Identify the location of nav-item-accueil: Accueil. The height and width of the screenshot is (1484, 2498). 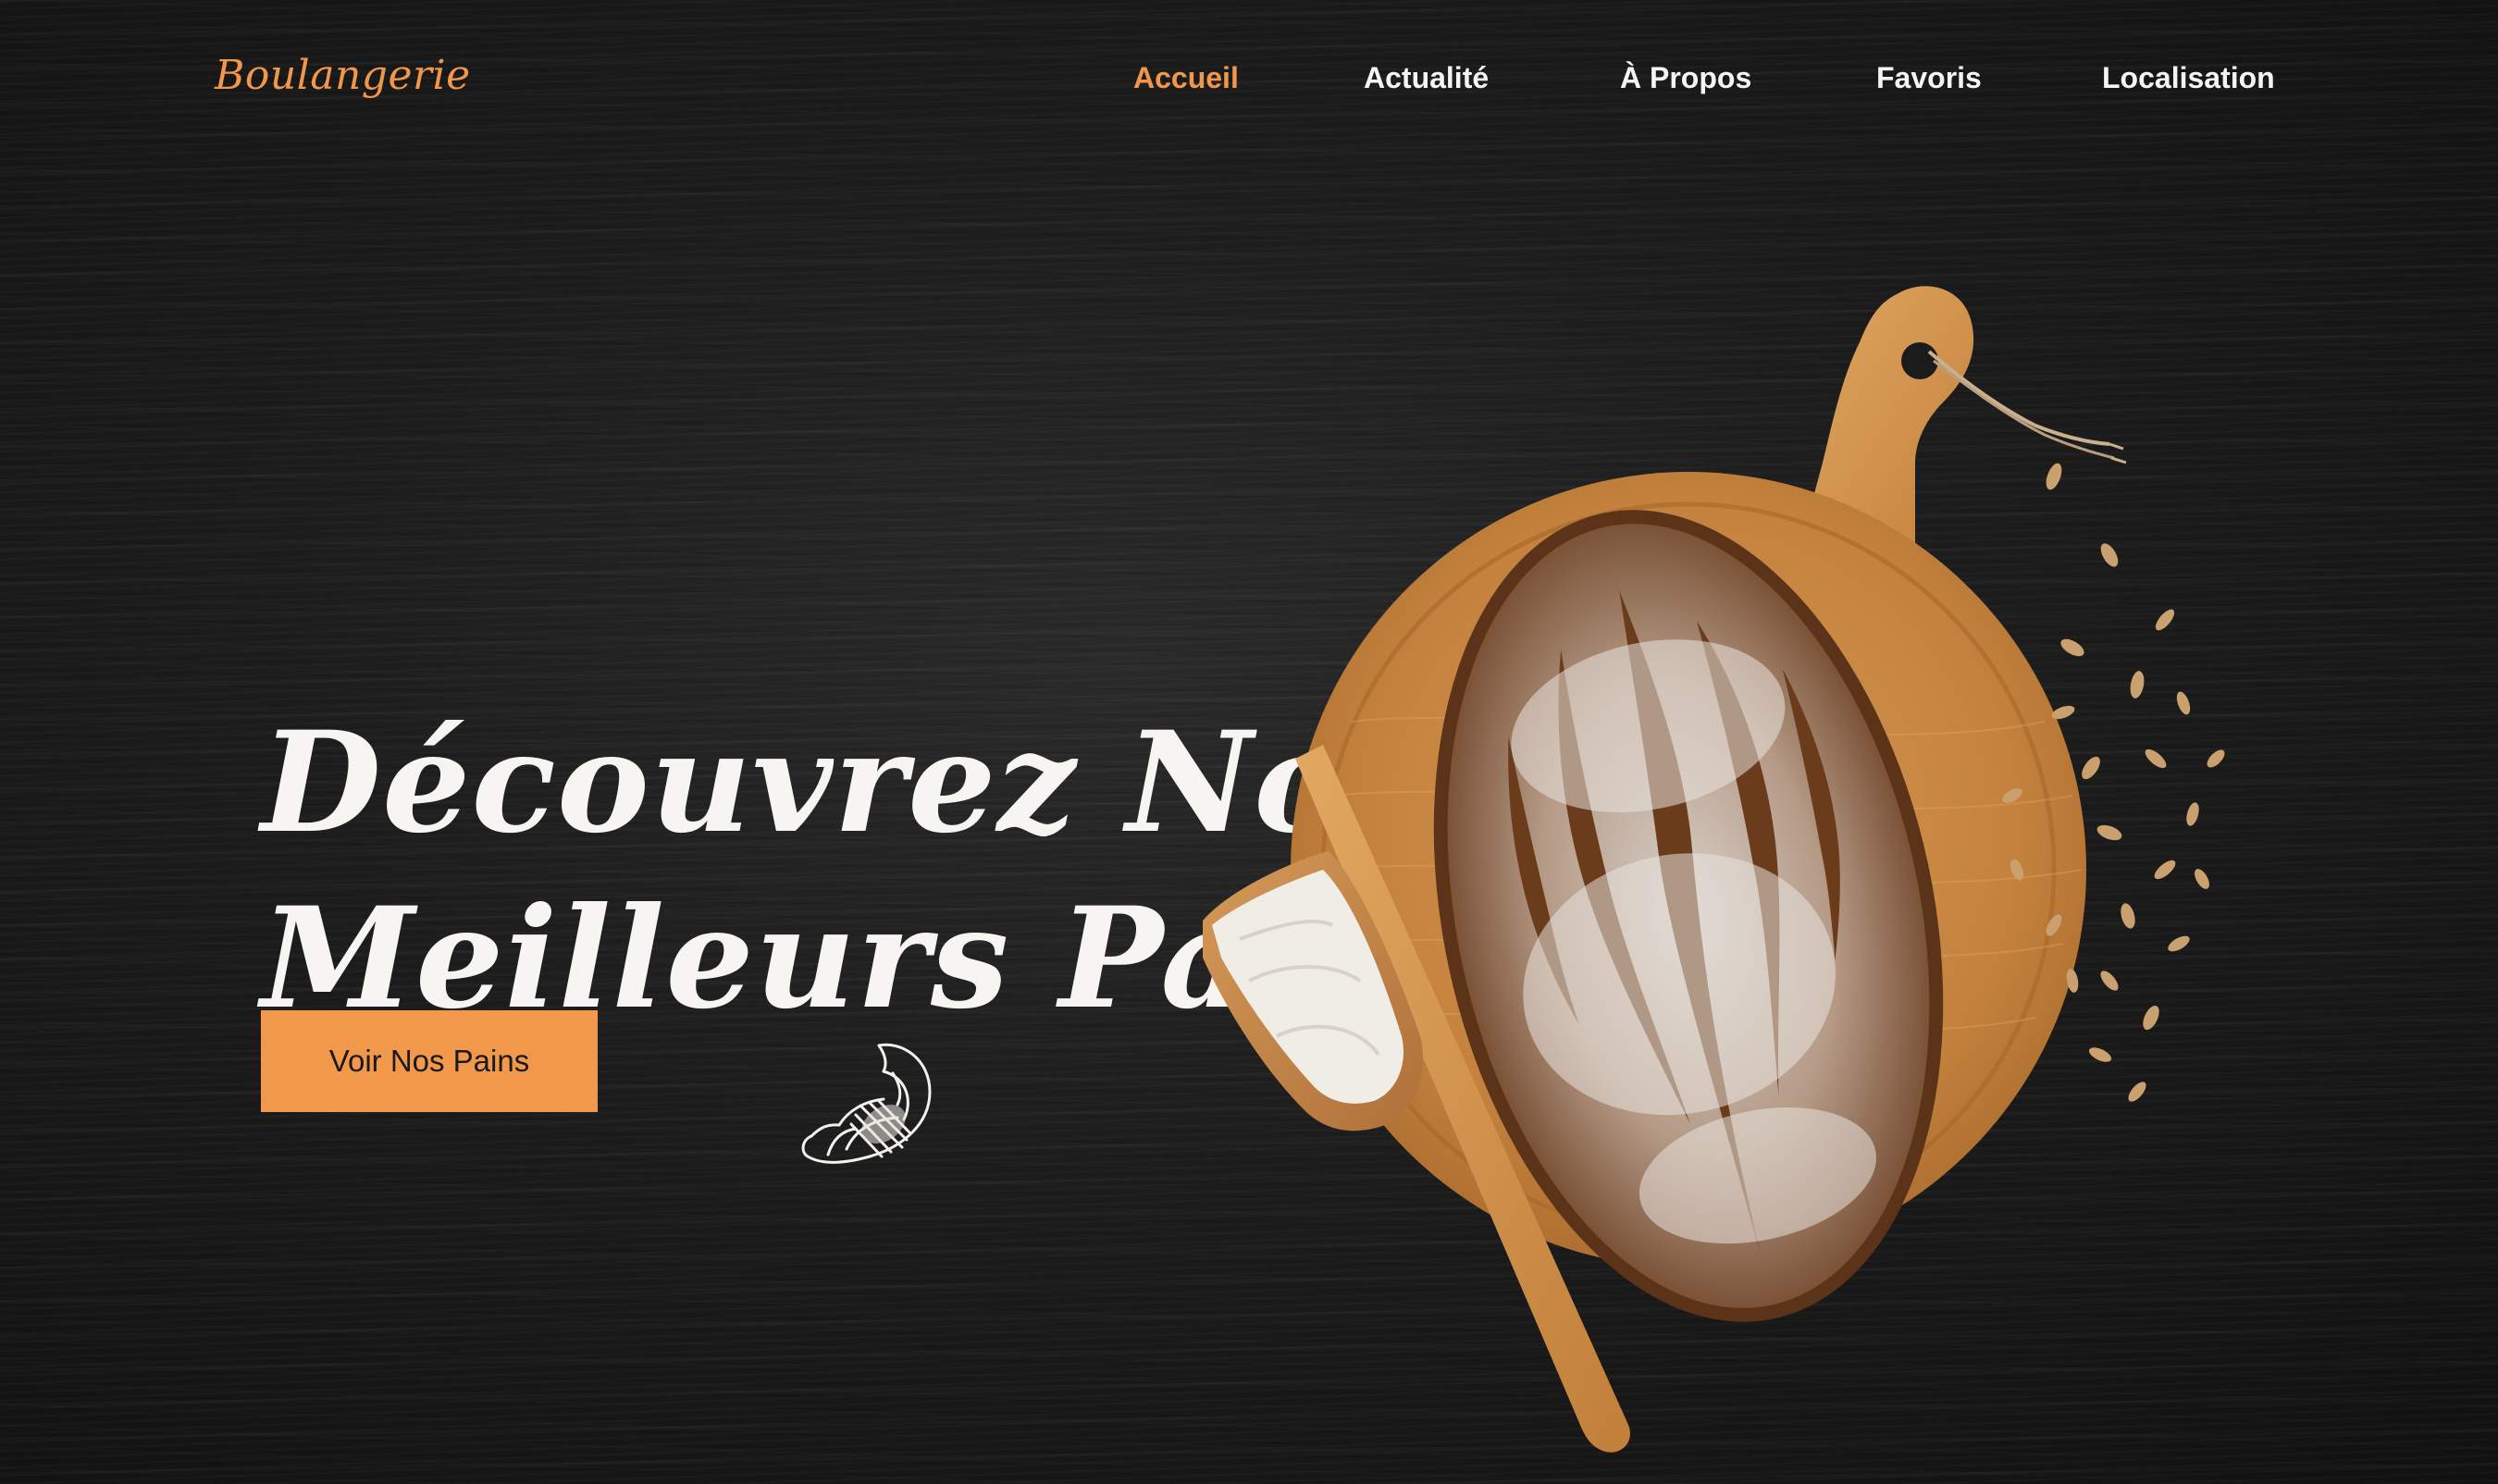
(1186, 78).